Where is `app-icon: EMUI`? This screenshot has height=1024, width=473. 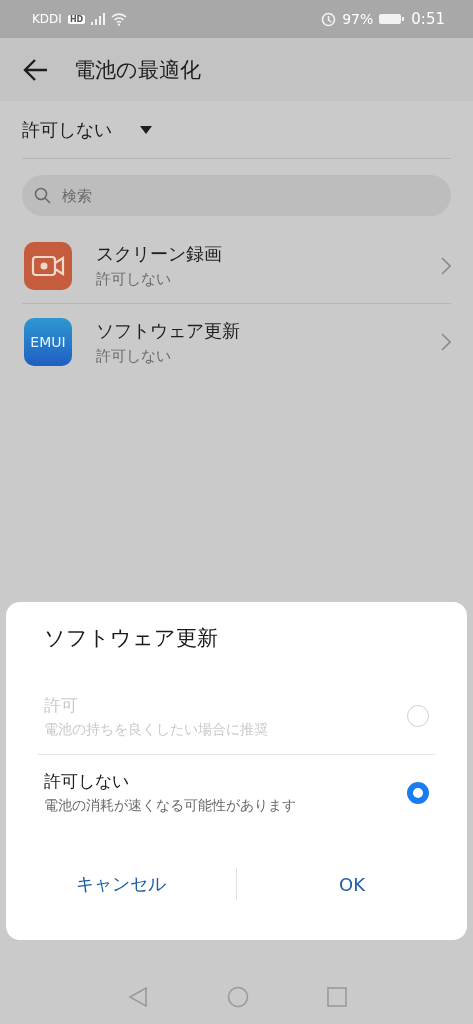
app-icon: EMUI is located at coordinates (48, 342).